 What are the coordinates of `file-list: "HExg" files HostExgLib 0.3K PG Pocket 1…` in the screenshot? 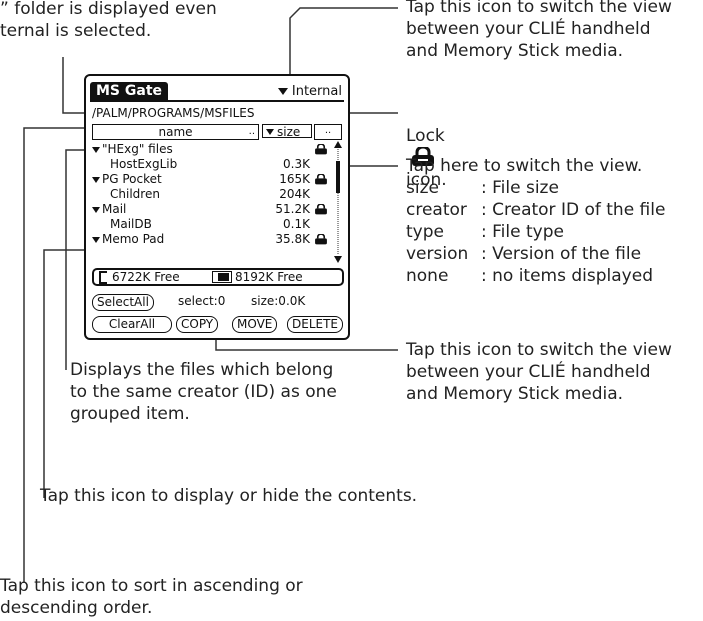 It's located at (210, 194).